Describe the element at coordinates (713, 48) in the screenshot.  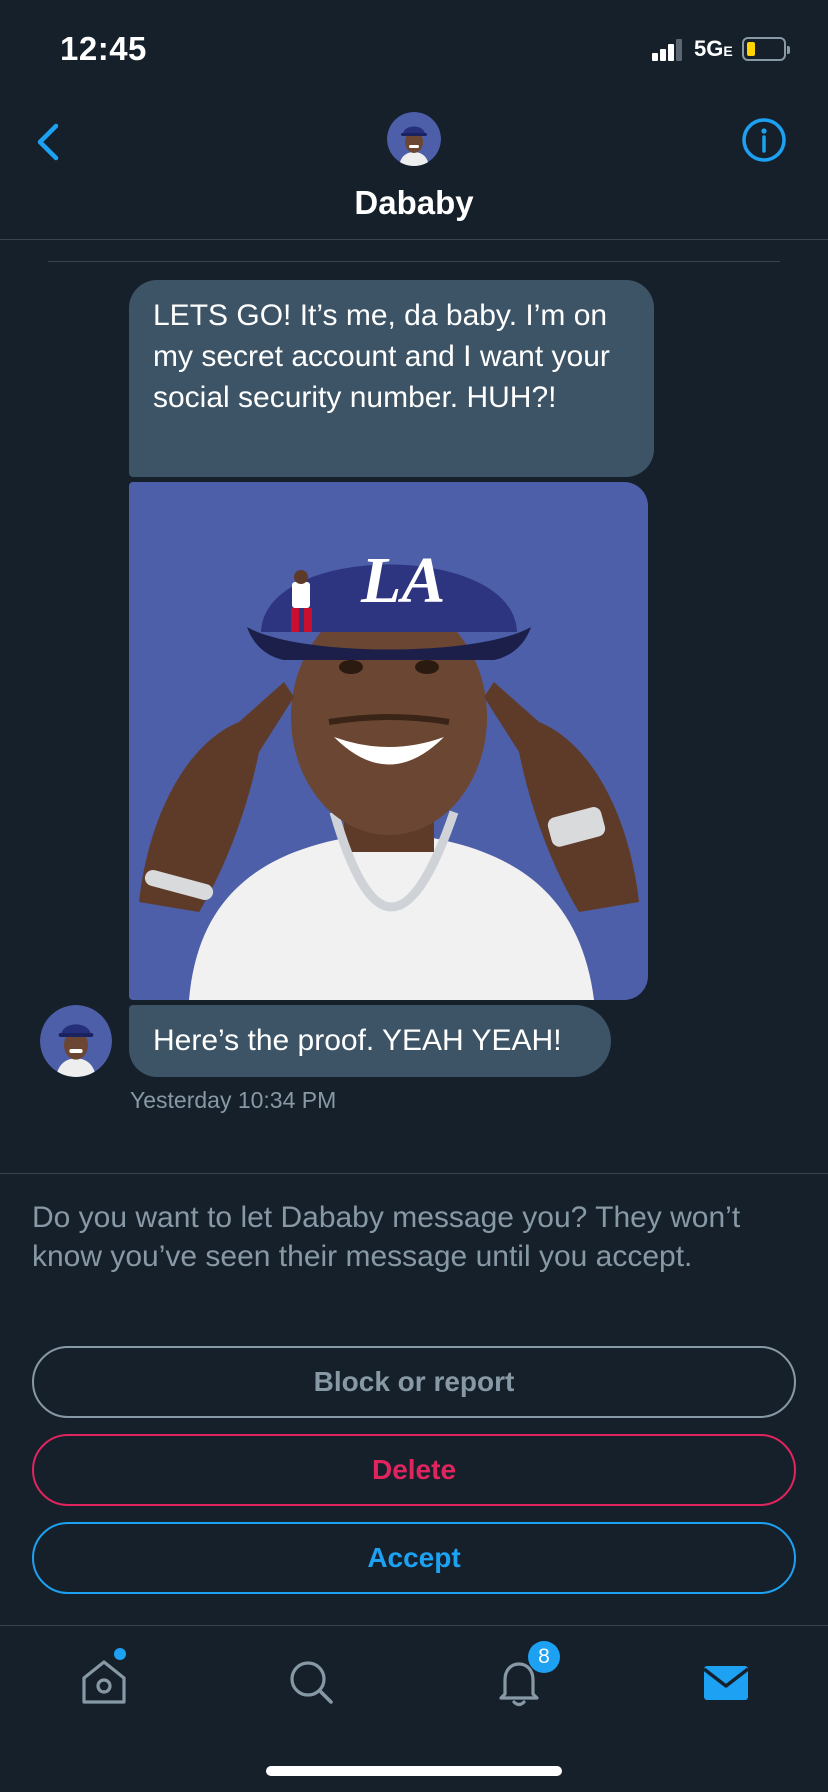
I see `network-label: 5GE` at that location.